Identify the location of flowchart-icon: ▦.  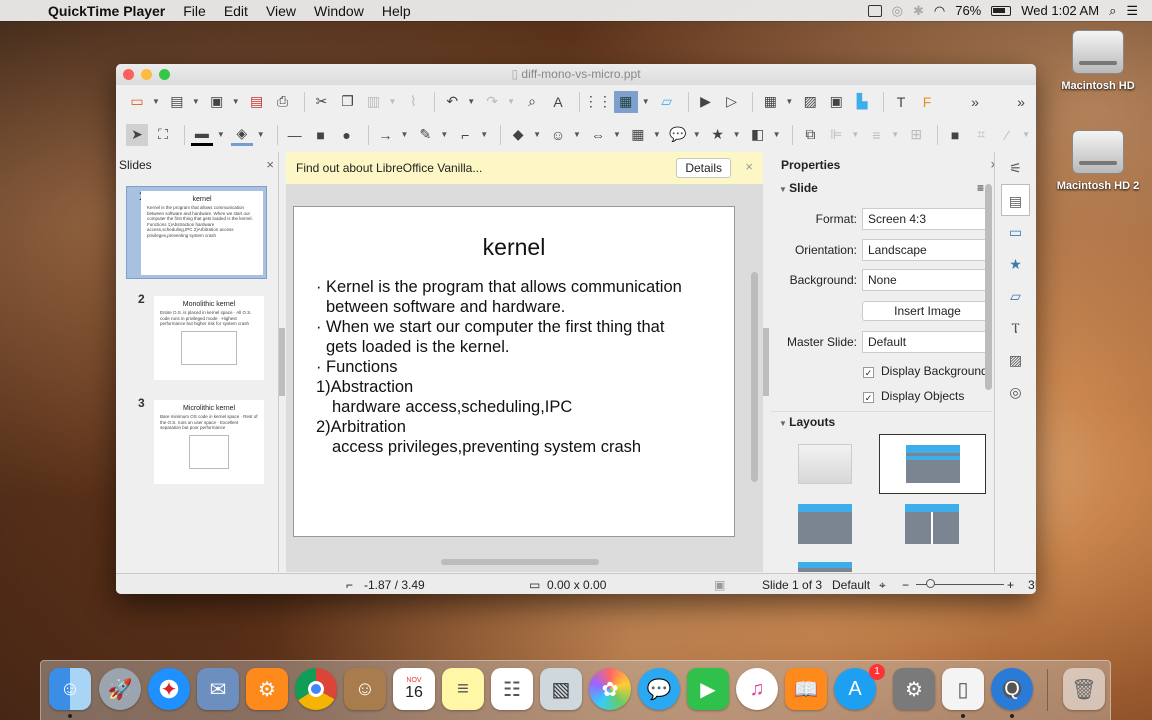
(638, 135).